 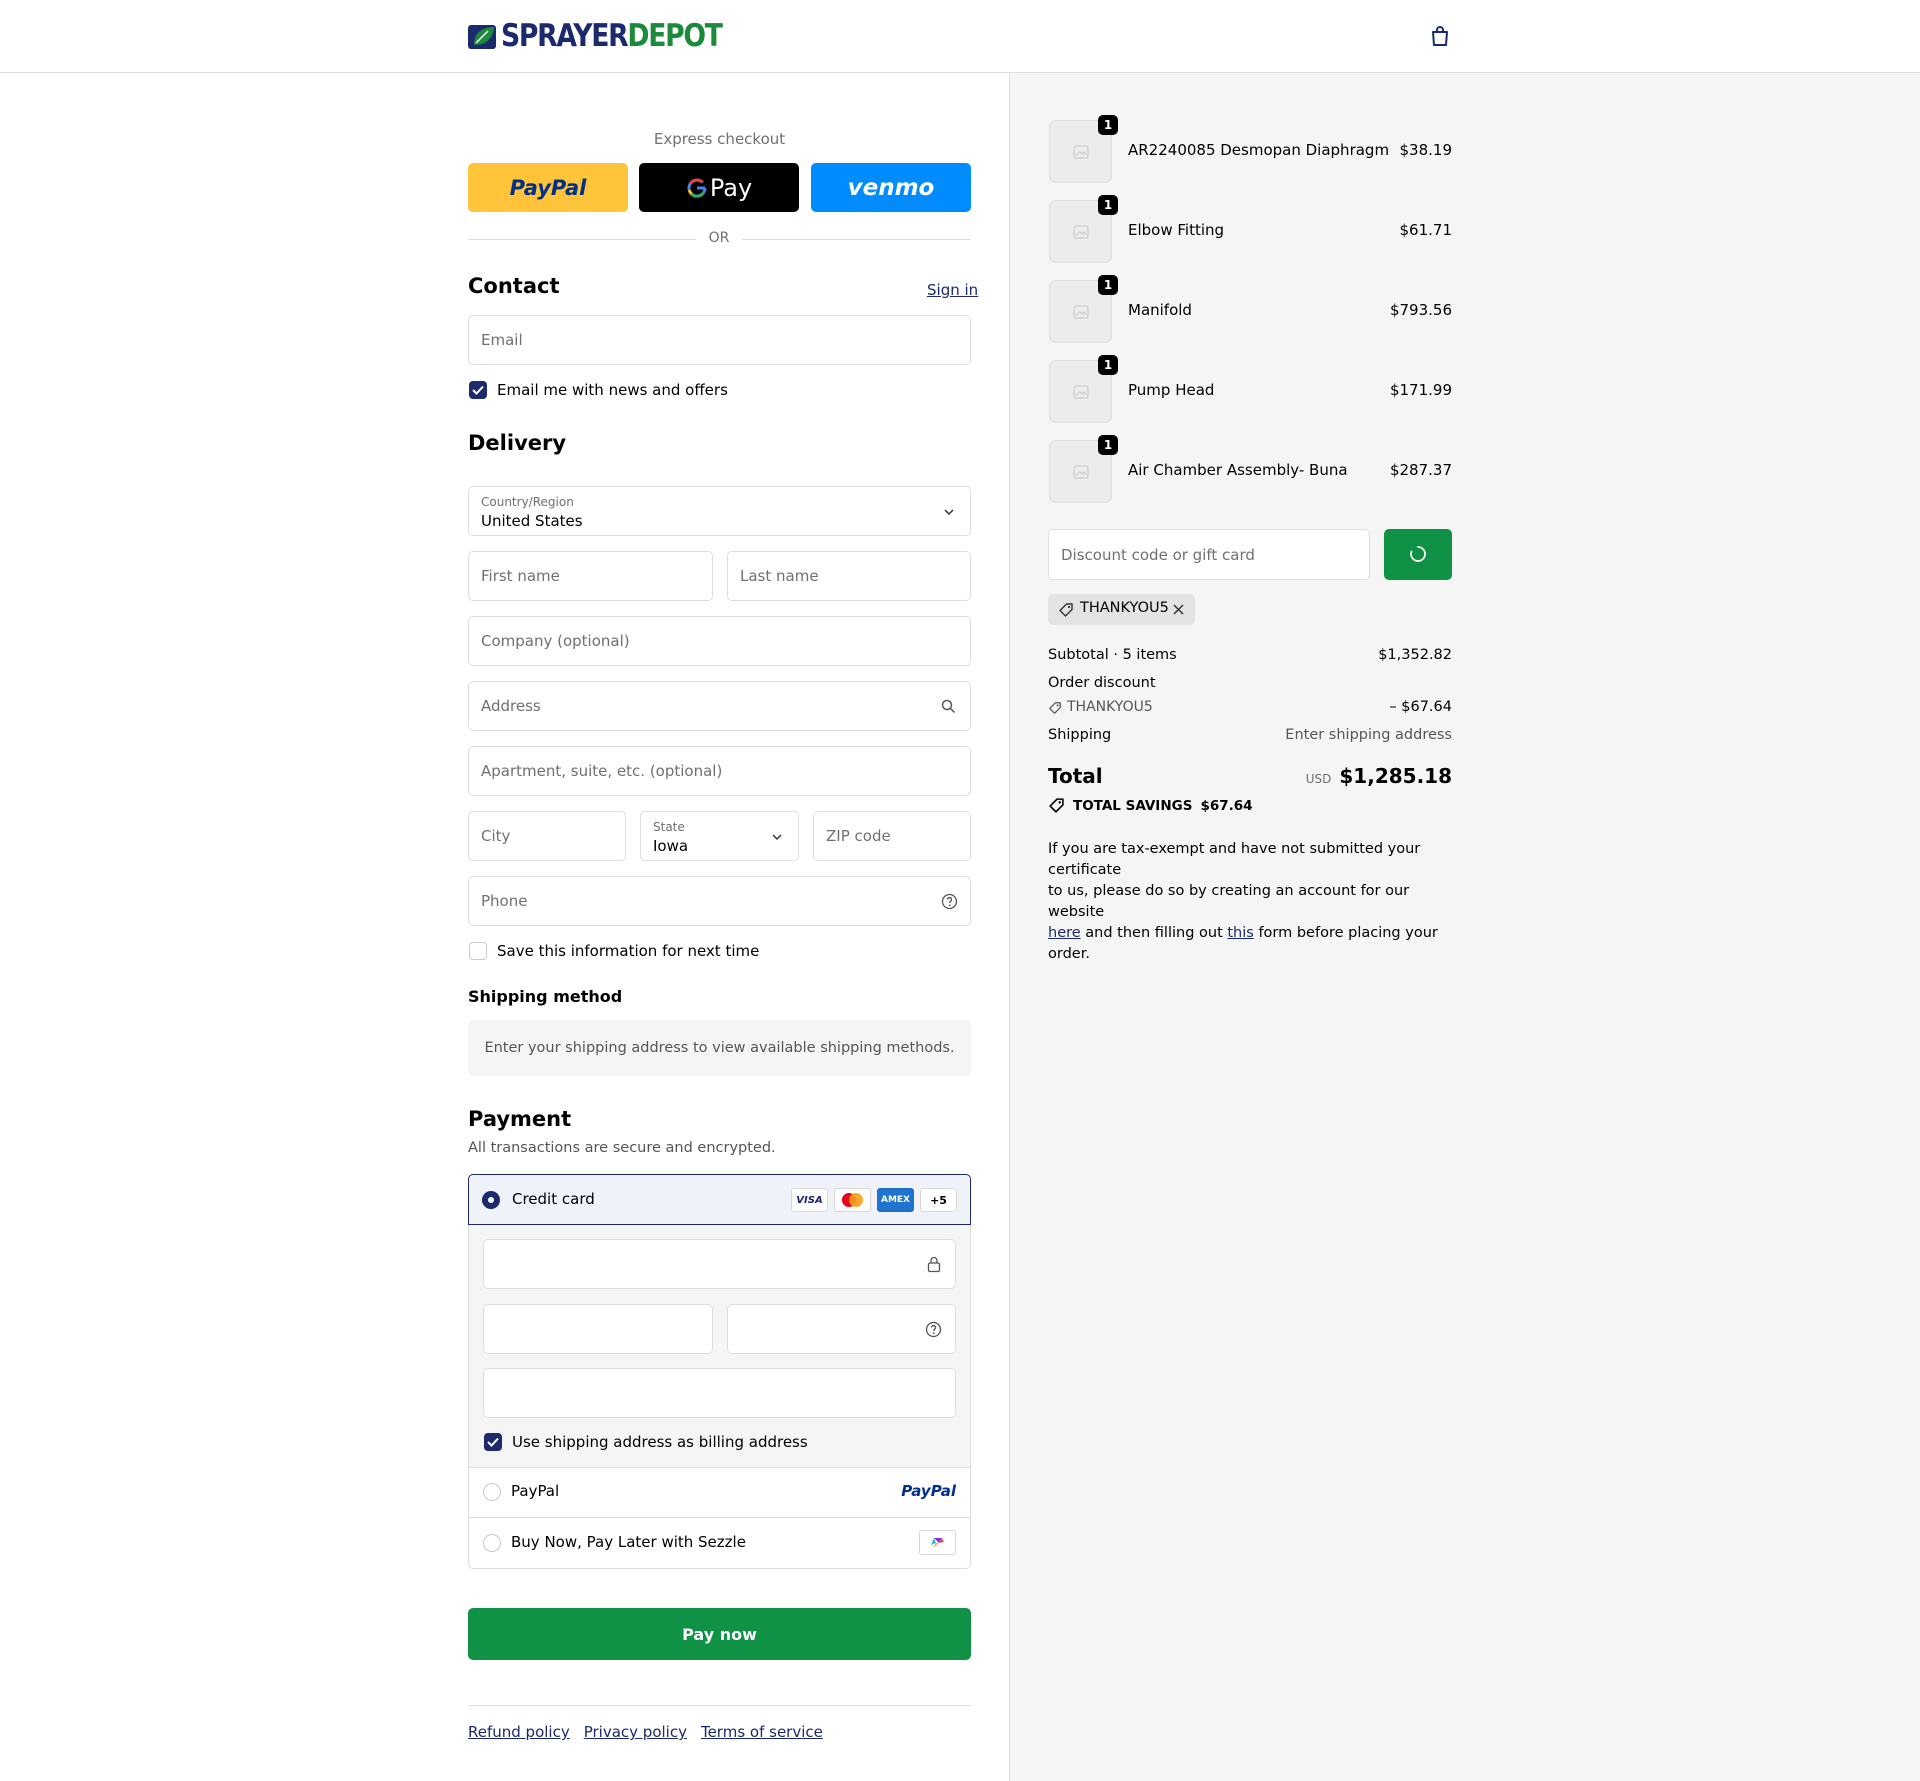 What do you see at coordinates (565, 36) in the screenshot?
I see `logo-text-sprayer: SPRAYER` at bounding box center [565, 36].